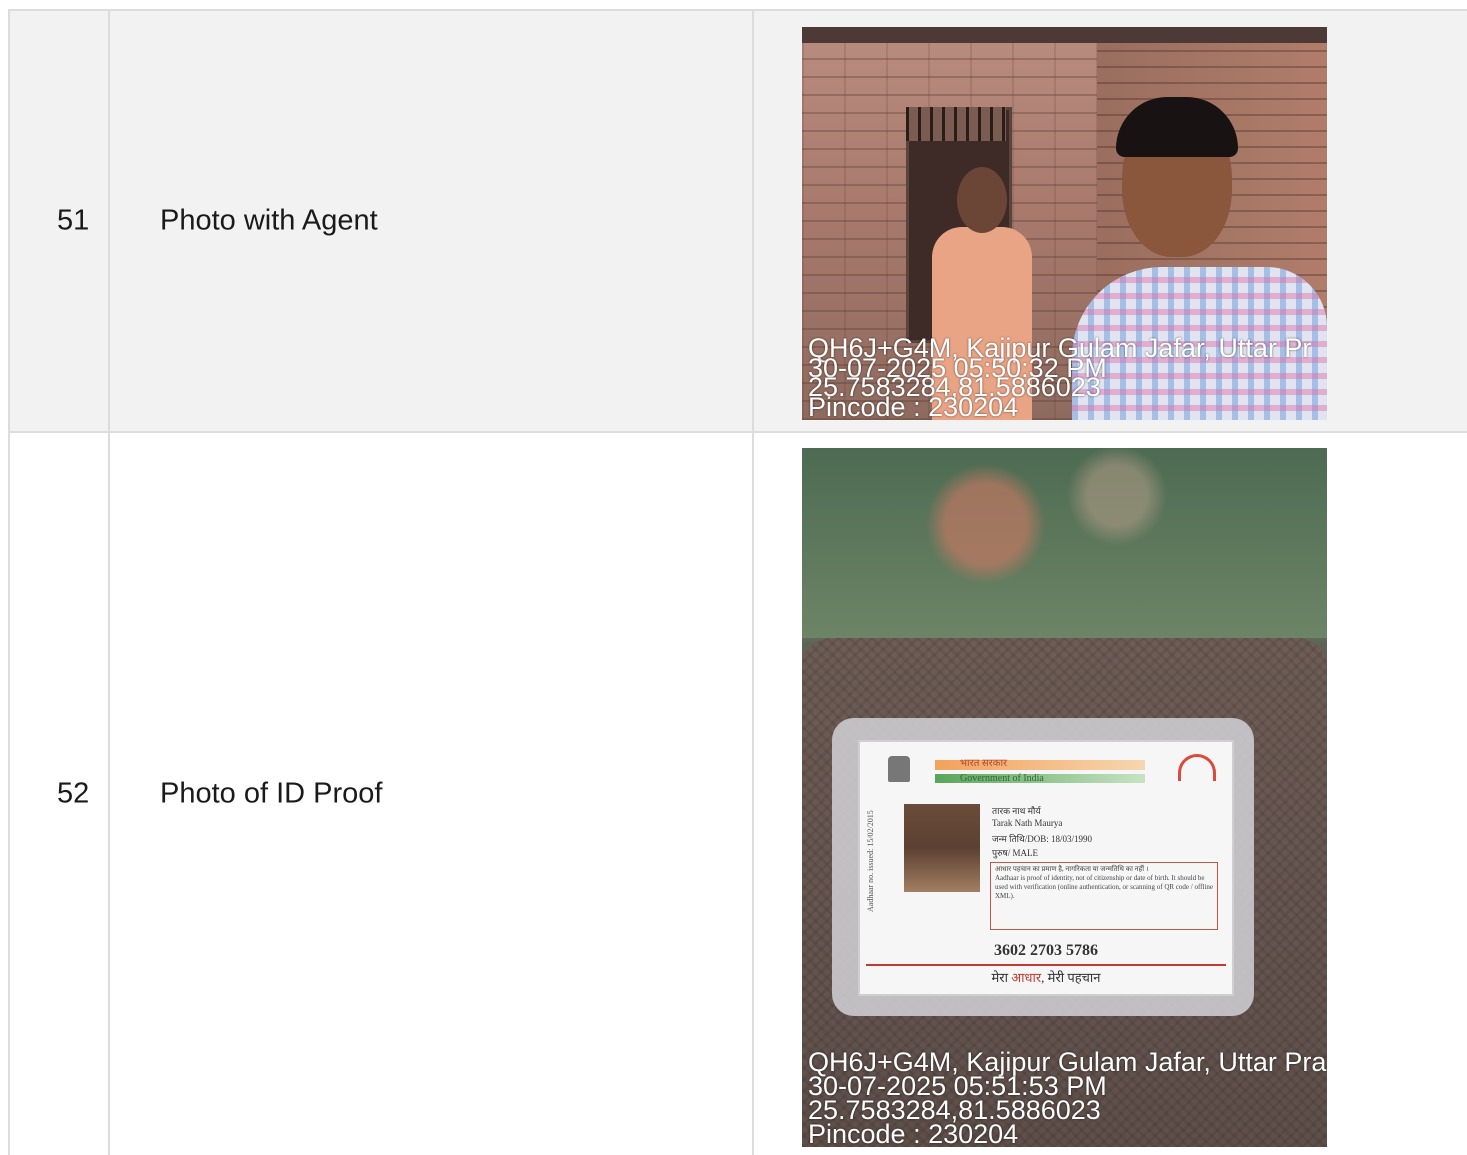 The image size is (1467, 1155). I want to click on row-number: 52, so click(73, 793).